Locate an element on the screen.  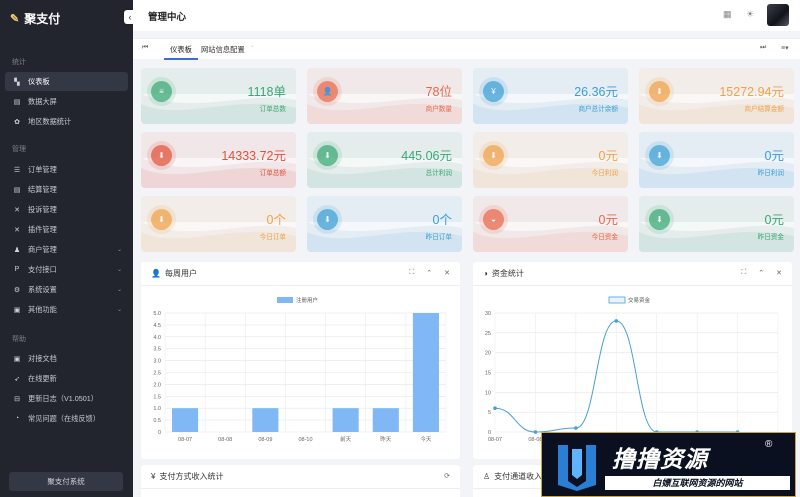
sidebar-item-label: 常见问题（在线反馈） is located at coordinates (64, 418).